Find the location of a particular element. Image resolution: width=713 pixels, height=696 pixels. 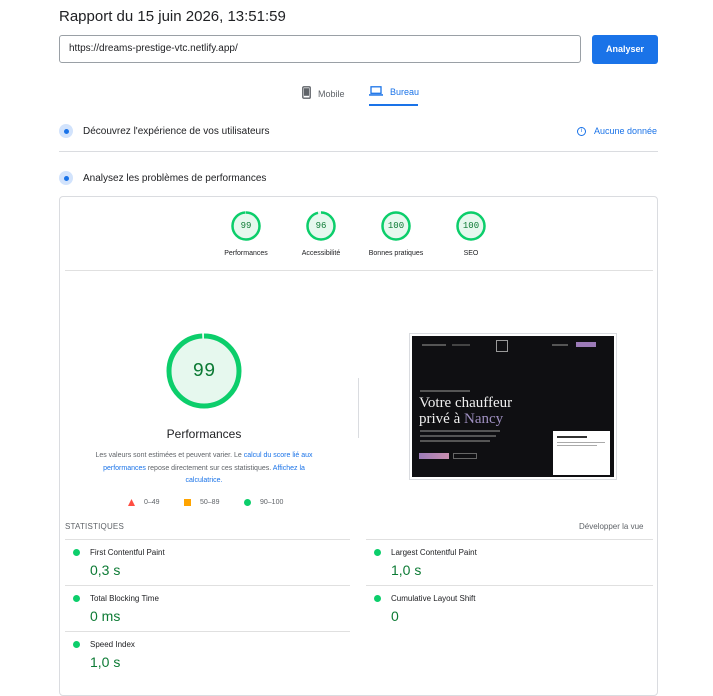

metric-name-cls: Cumulative Layout Shift is located at coordinates (433, 598).